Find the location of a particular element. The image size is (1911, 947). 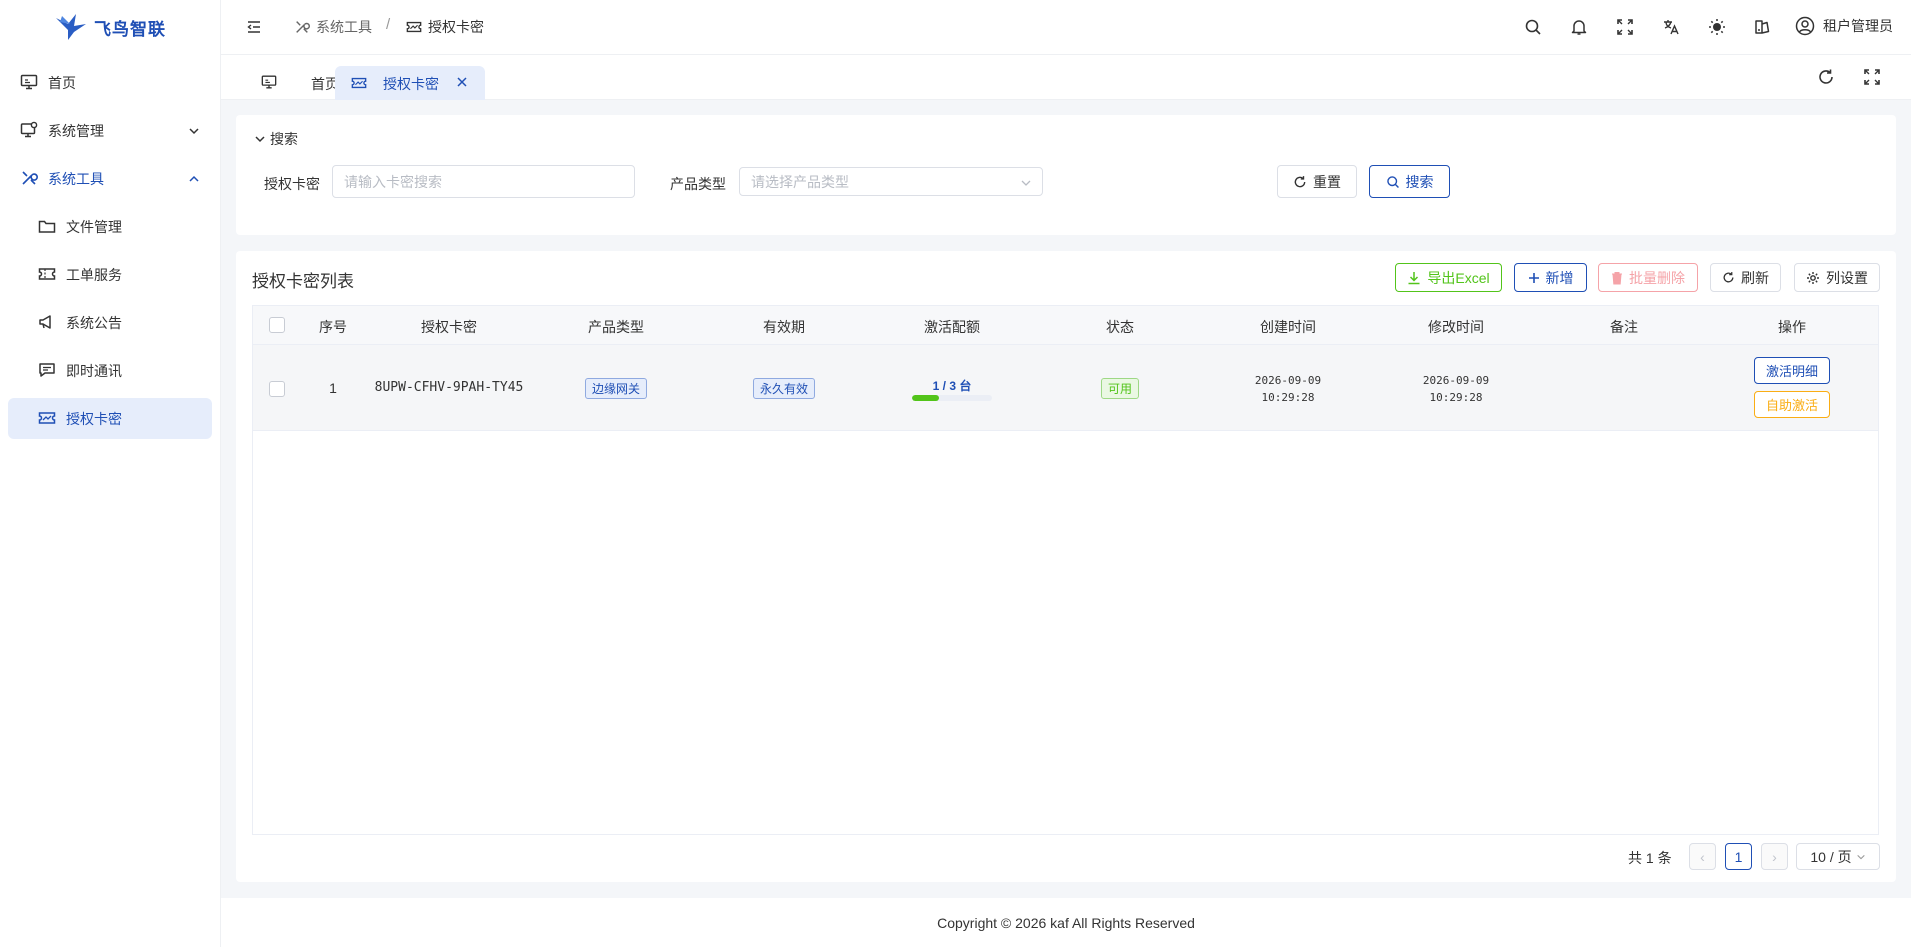

created-date-text: 2026-09-09 is located at coordinates (1288, 380).